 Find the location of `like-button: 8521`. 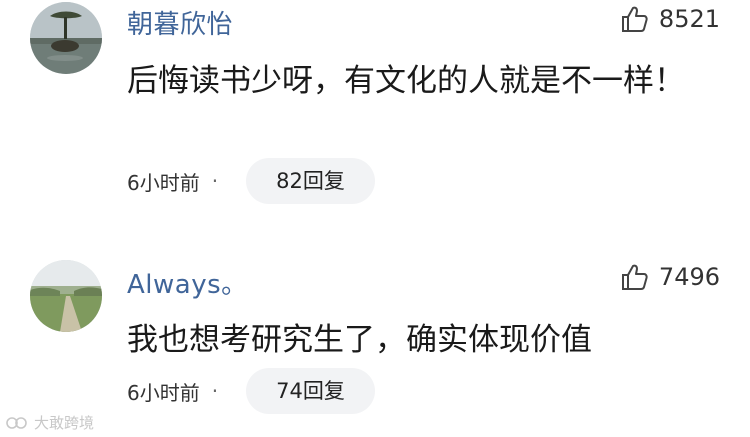

like-button: 8521 is located at coordinates (669, 19).